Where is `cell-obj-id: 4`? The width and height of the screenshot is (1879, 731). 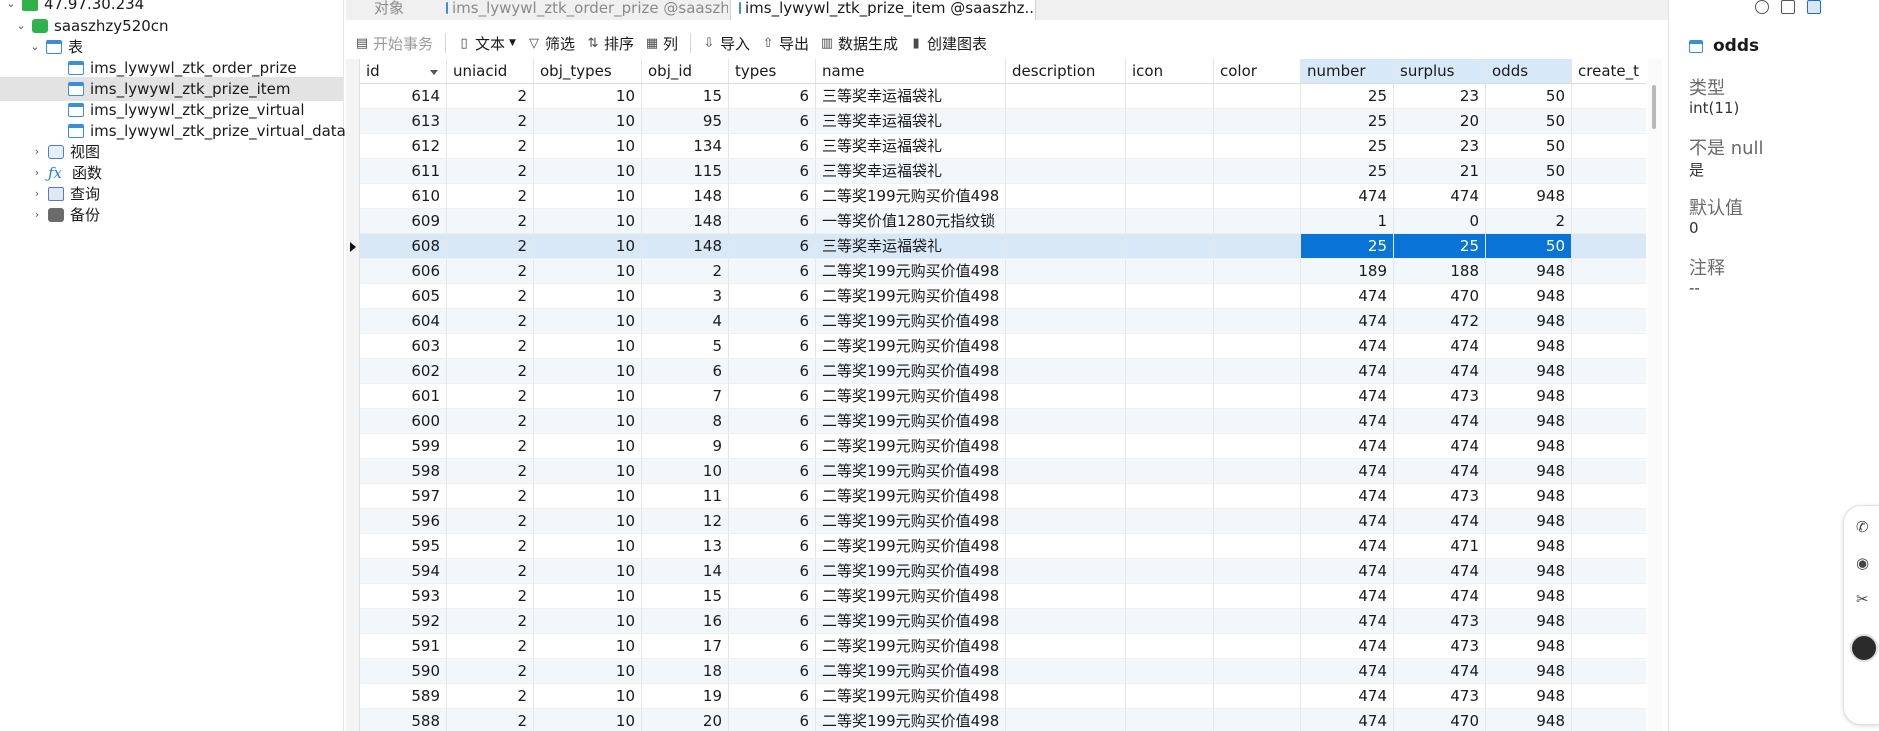 cell-obj-id: 4 is located at coordinates (685, 321).